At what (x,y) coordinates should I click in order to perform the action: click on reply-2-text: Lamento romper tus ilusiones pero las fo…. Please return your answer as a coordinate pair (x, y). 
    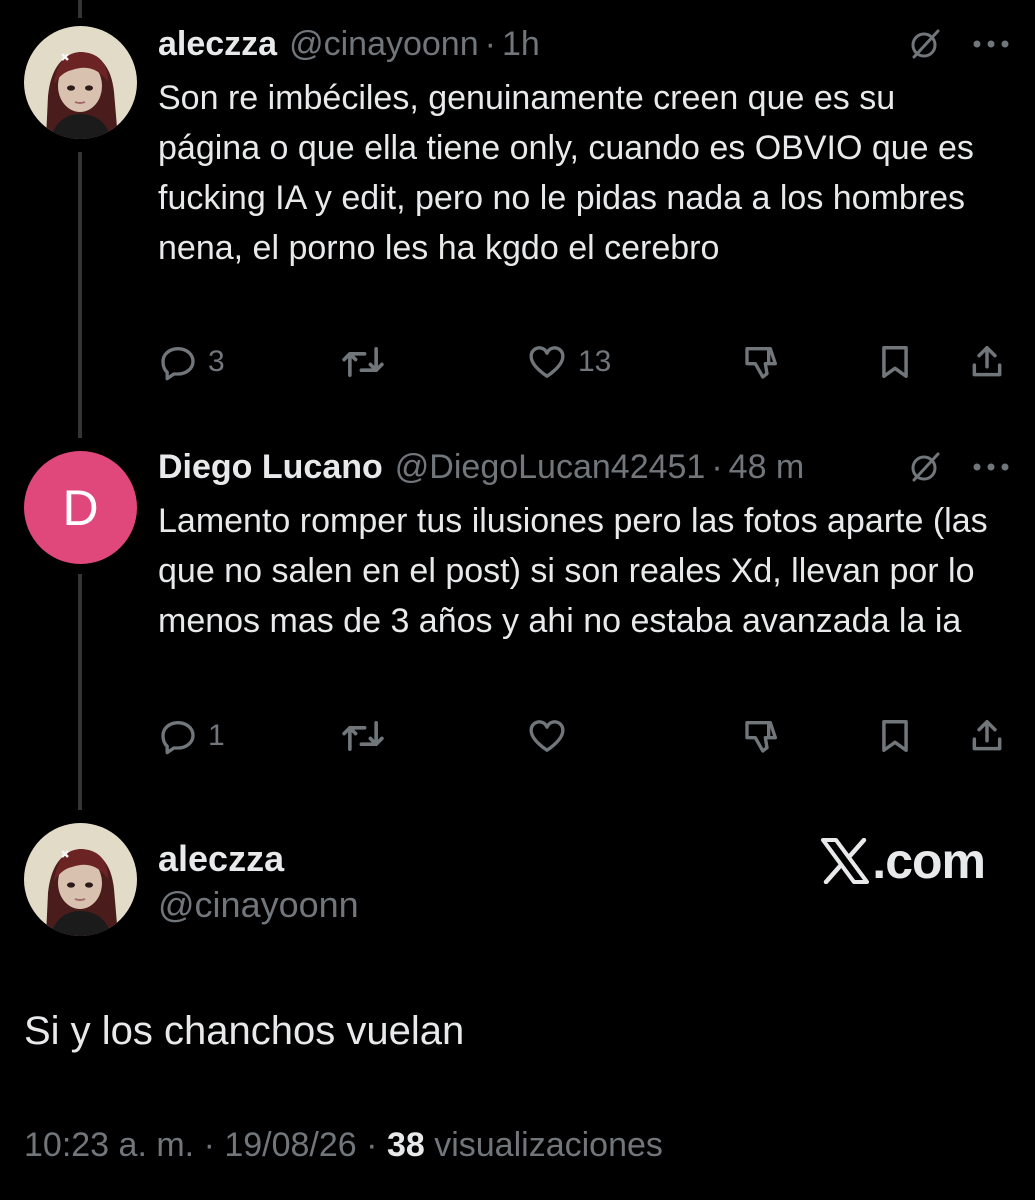
    Looking at the image, I should click on (573, 571).